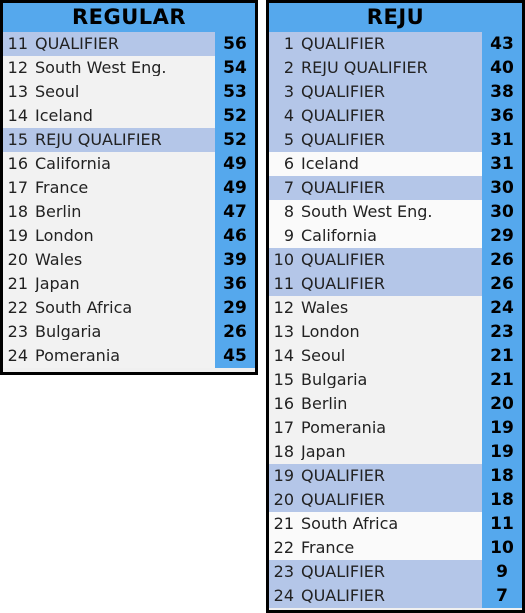 The height and width of the screenshot is (613, 525). What do you see at coordinates (502, 332) in the screenshot?
I see `row-score: 23` at bounding box center [502, 332].